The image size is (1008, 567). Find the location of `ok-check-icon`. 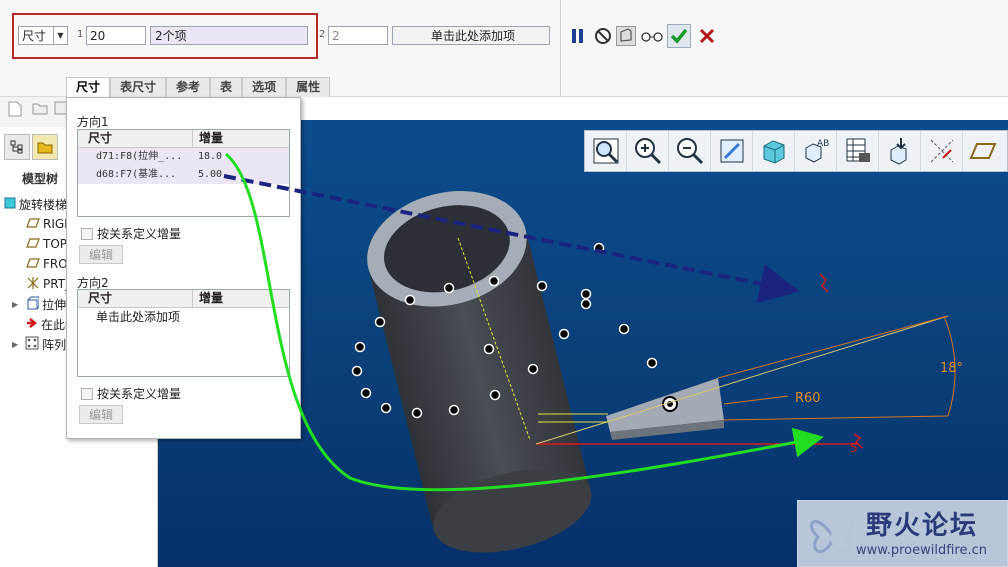

ok-check-icon is located at coordinates (679, 36).